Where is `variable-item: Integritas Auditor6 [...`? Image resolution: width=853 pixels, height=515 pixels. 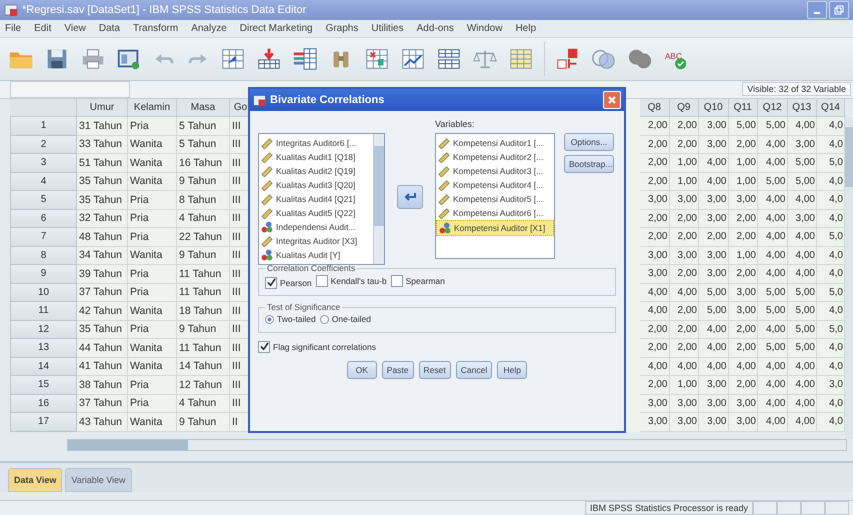 variable-item: Integritas Auditor6 [... is located at coordinates (316, 143).